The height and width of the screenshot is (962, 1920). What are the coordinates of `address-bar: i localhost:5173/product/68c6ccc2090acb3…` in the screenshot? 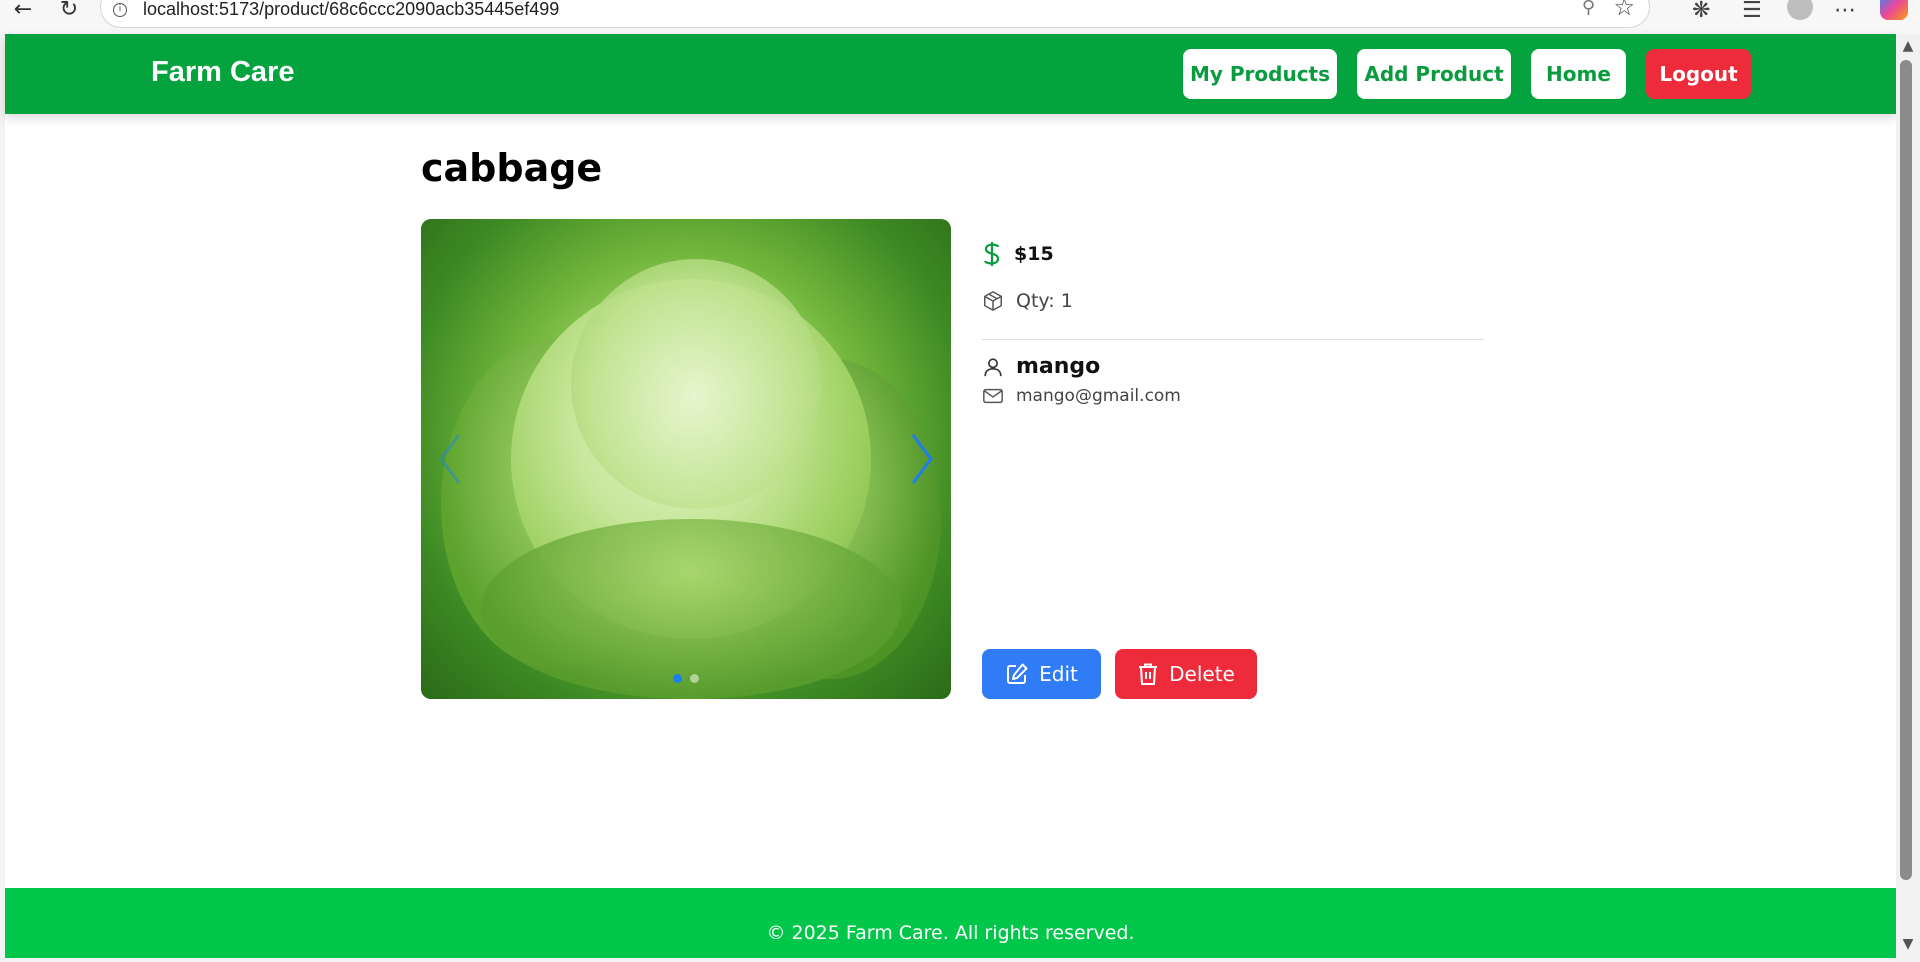 It's located at (875, 14).